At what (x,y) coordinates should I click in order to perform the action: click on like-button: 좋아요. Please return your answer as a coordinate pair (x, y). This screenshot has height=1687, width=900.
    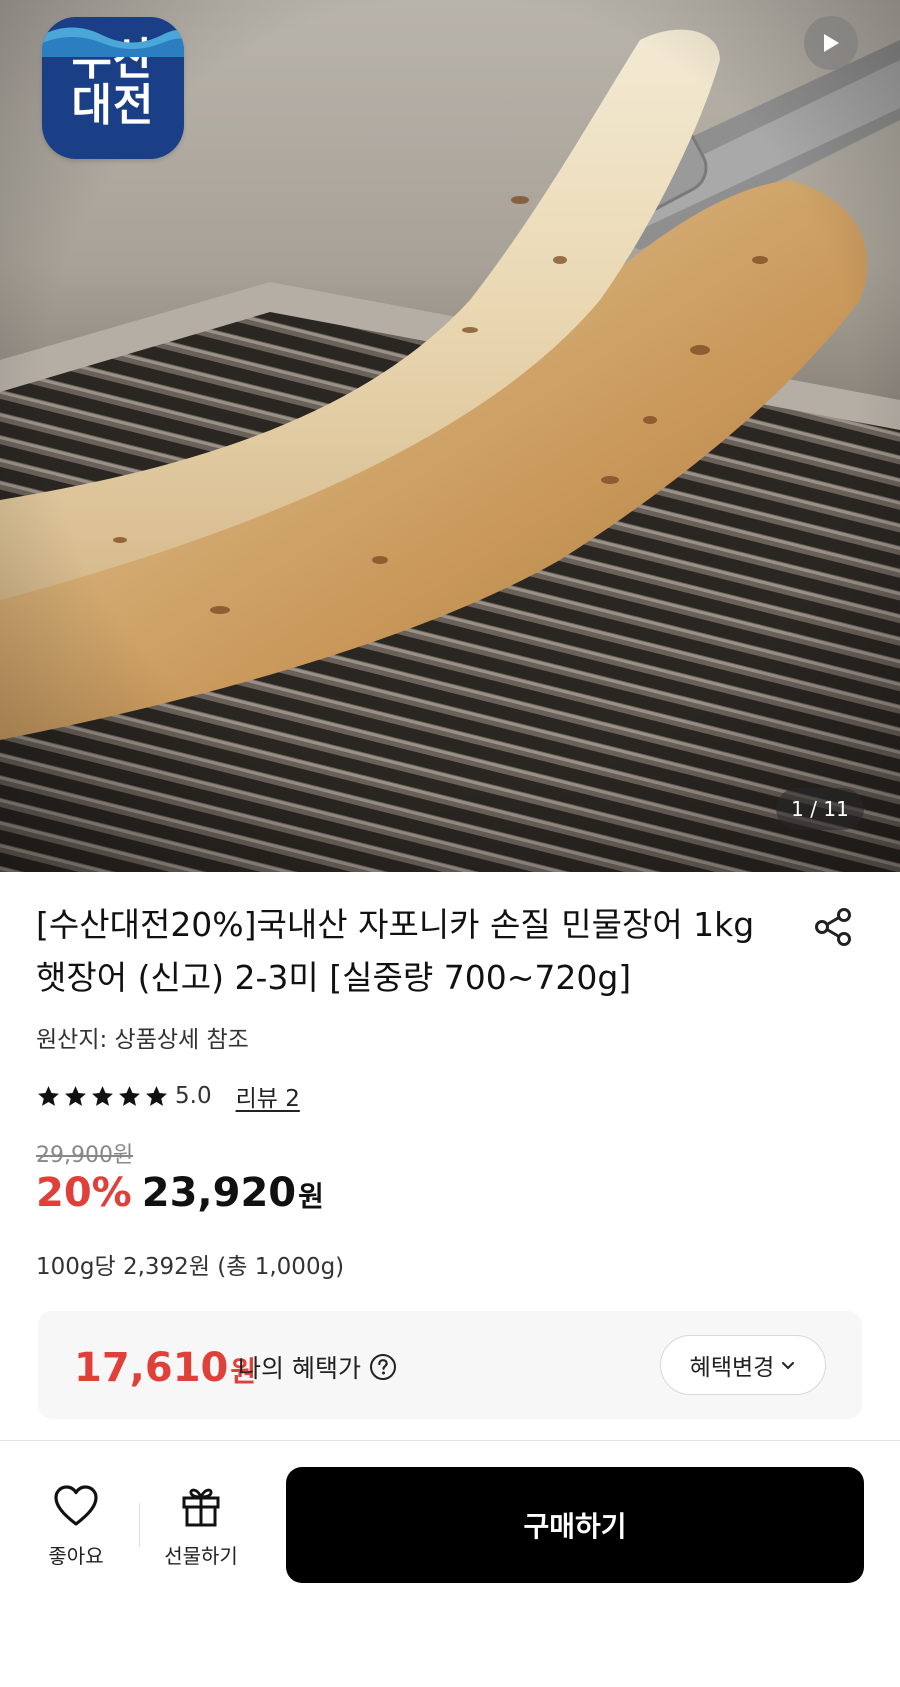
    Looking at the image, I should click on (76, 1529).